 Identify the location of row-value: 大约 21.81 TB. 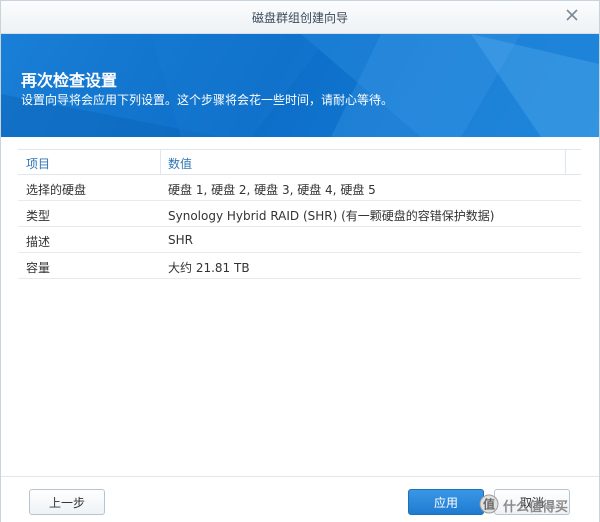
(209, 268).